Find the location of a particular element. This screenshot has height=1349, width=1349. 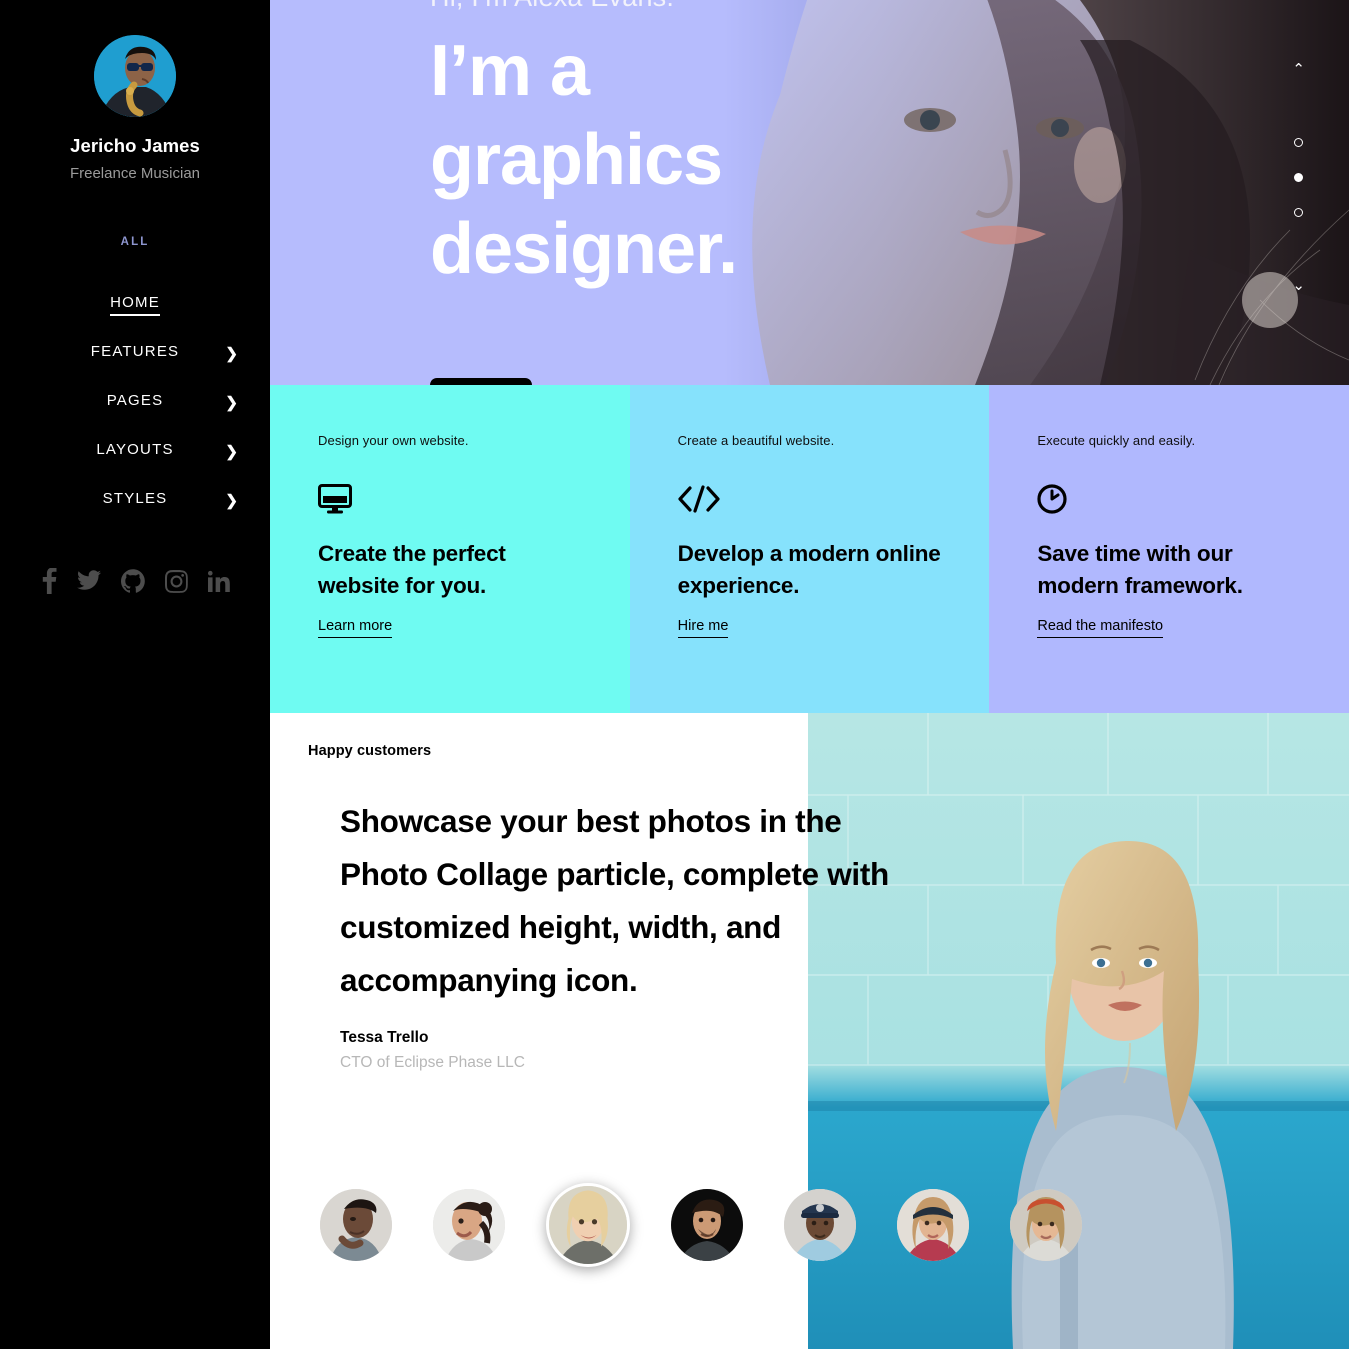

twitter-icon is located at coordinates (88, 581).